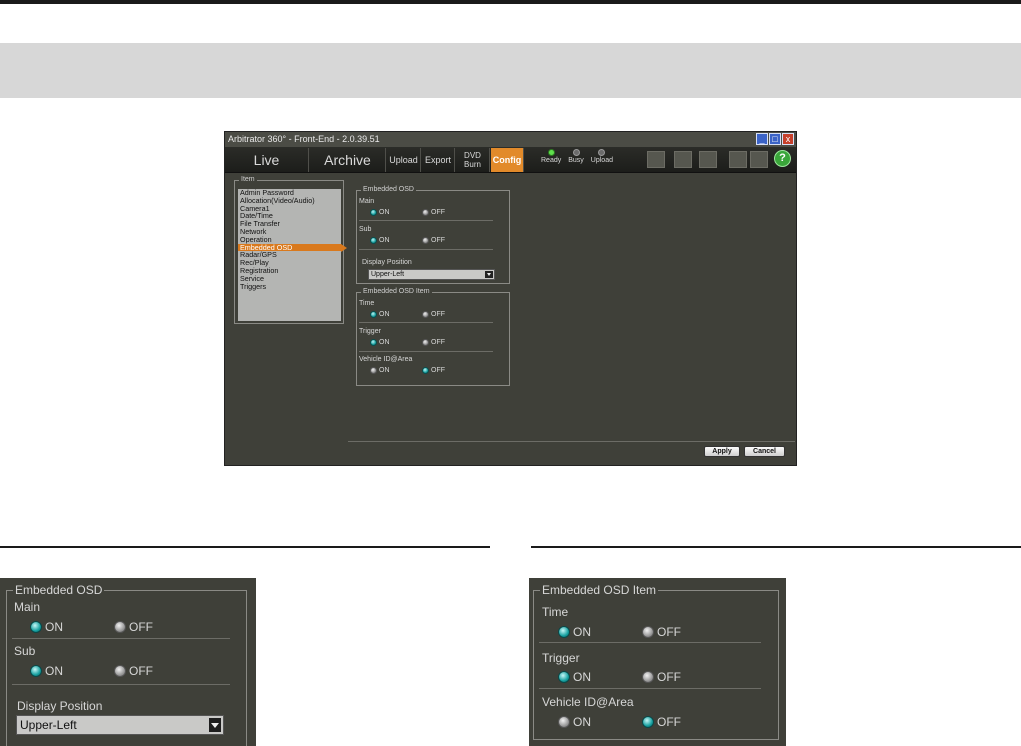  What do you see at coordinates (472, 164) in the screenshot?
I see `dvd-burn-label-line2: Burn` at bounding box center [472, 164].